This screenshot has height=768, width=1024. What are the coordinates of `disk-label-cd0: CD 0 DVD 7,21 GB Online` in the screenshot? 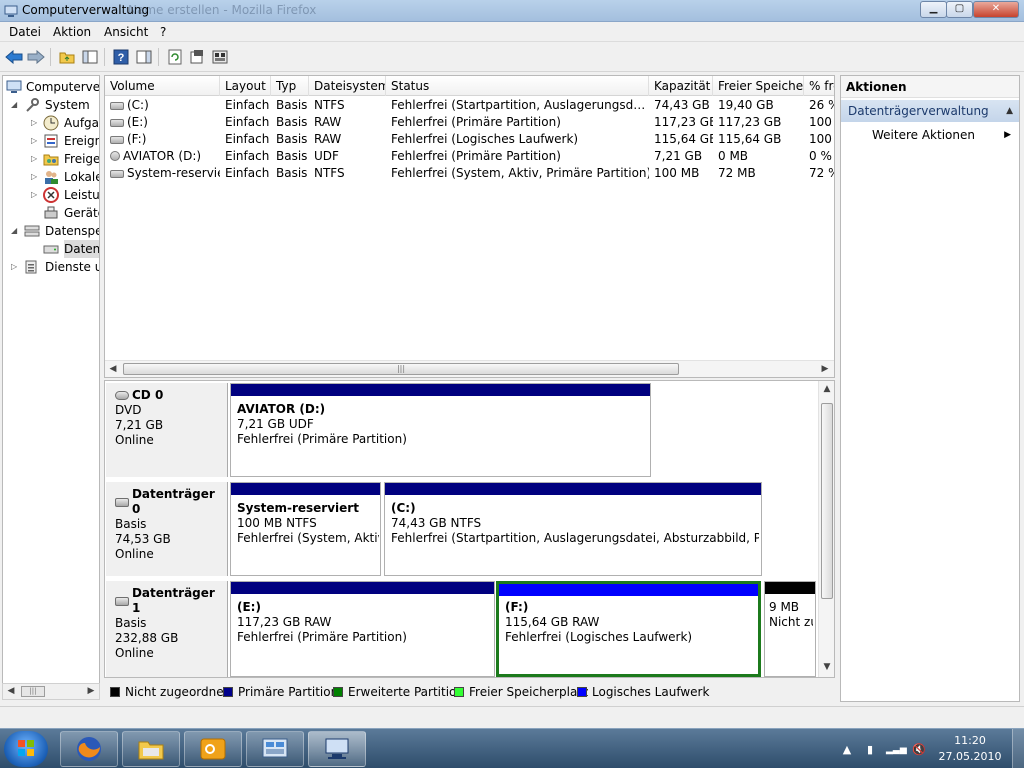 It's located at (167, 430).